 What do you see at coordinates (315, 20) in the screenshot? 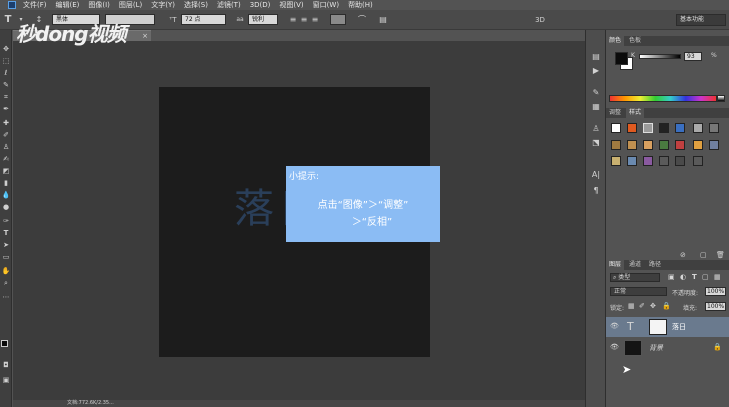
I see `align-right-icon: ≡` at bounding box center [315, 20].